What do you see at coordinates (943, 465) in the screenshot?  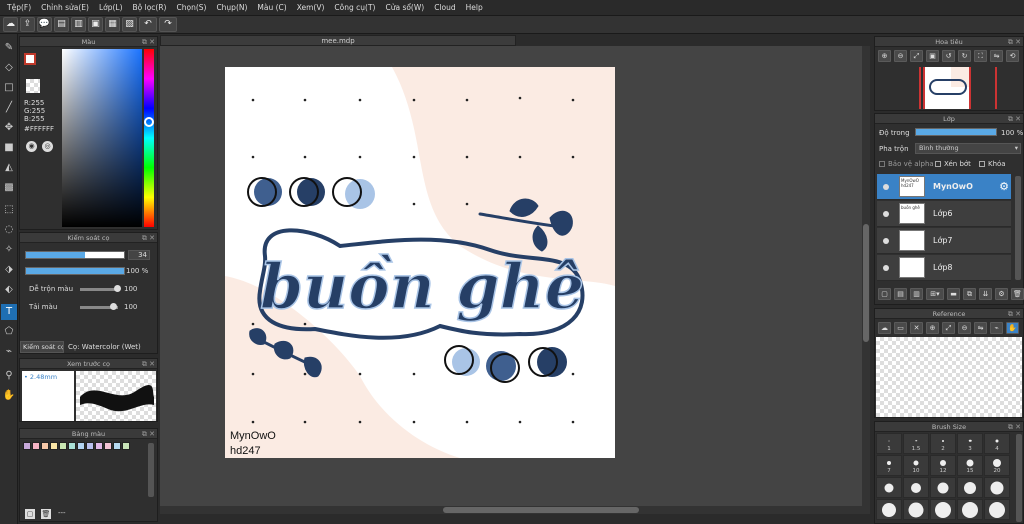 I see `brush-size-preset: 12` at bounding box center [943, 465].